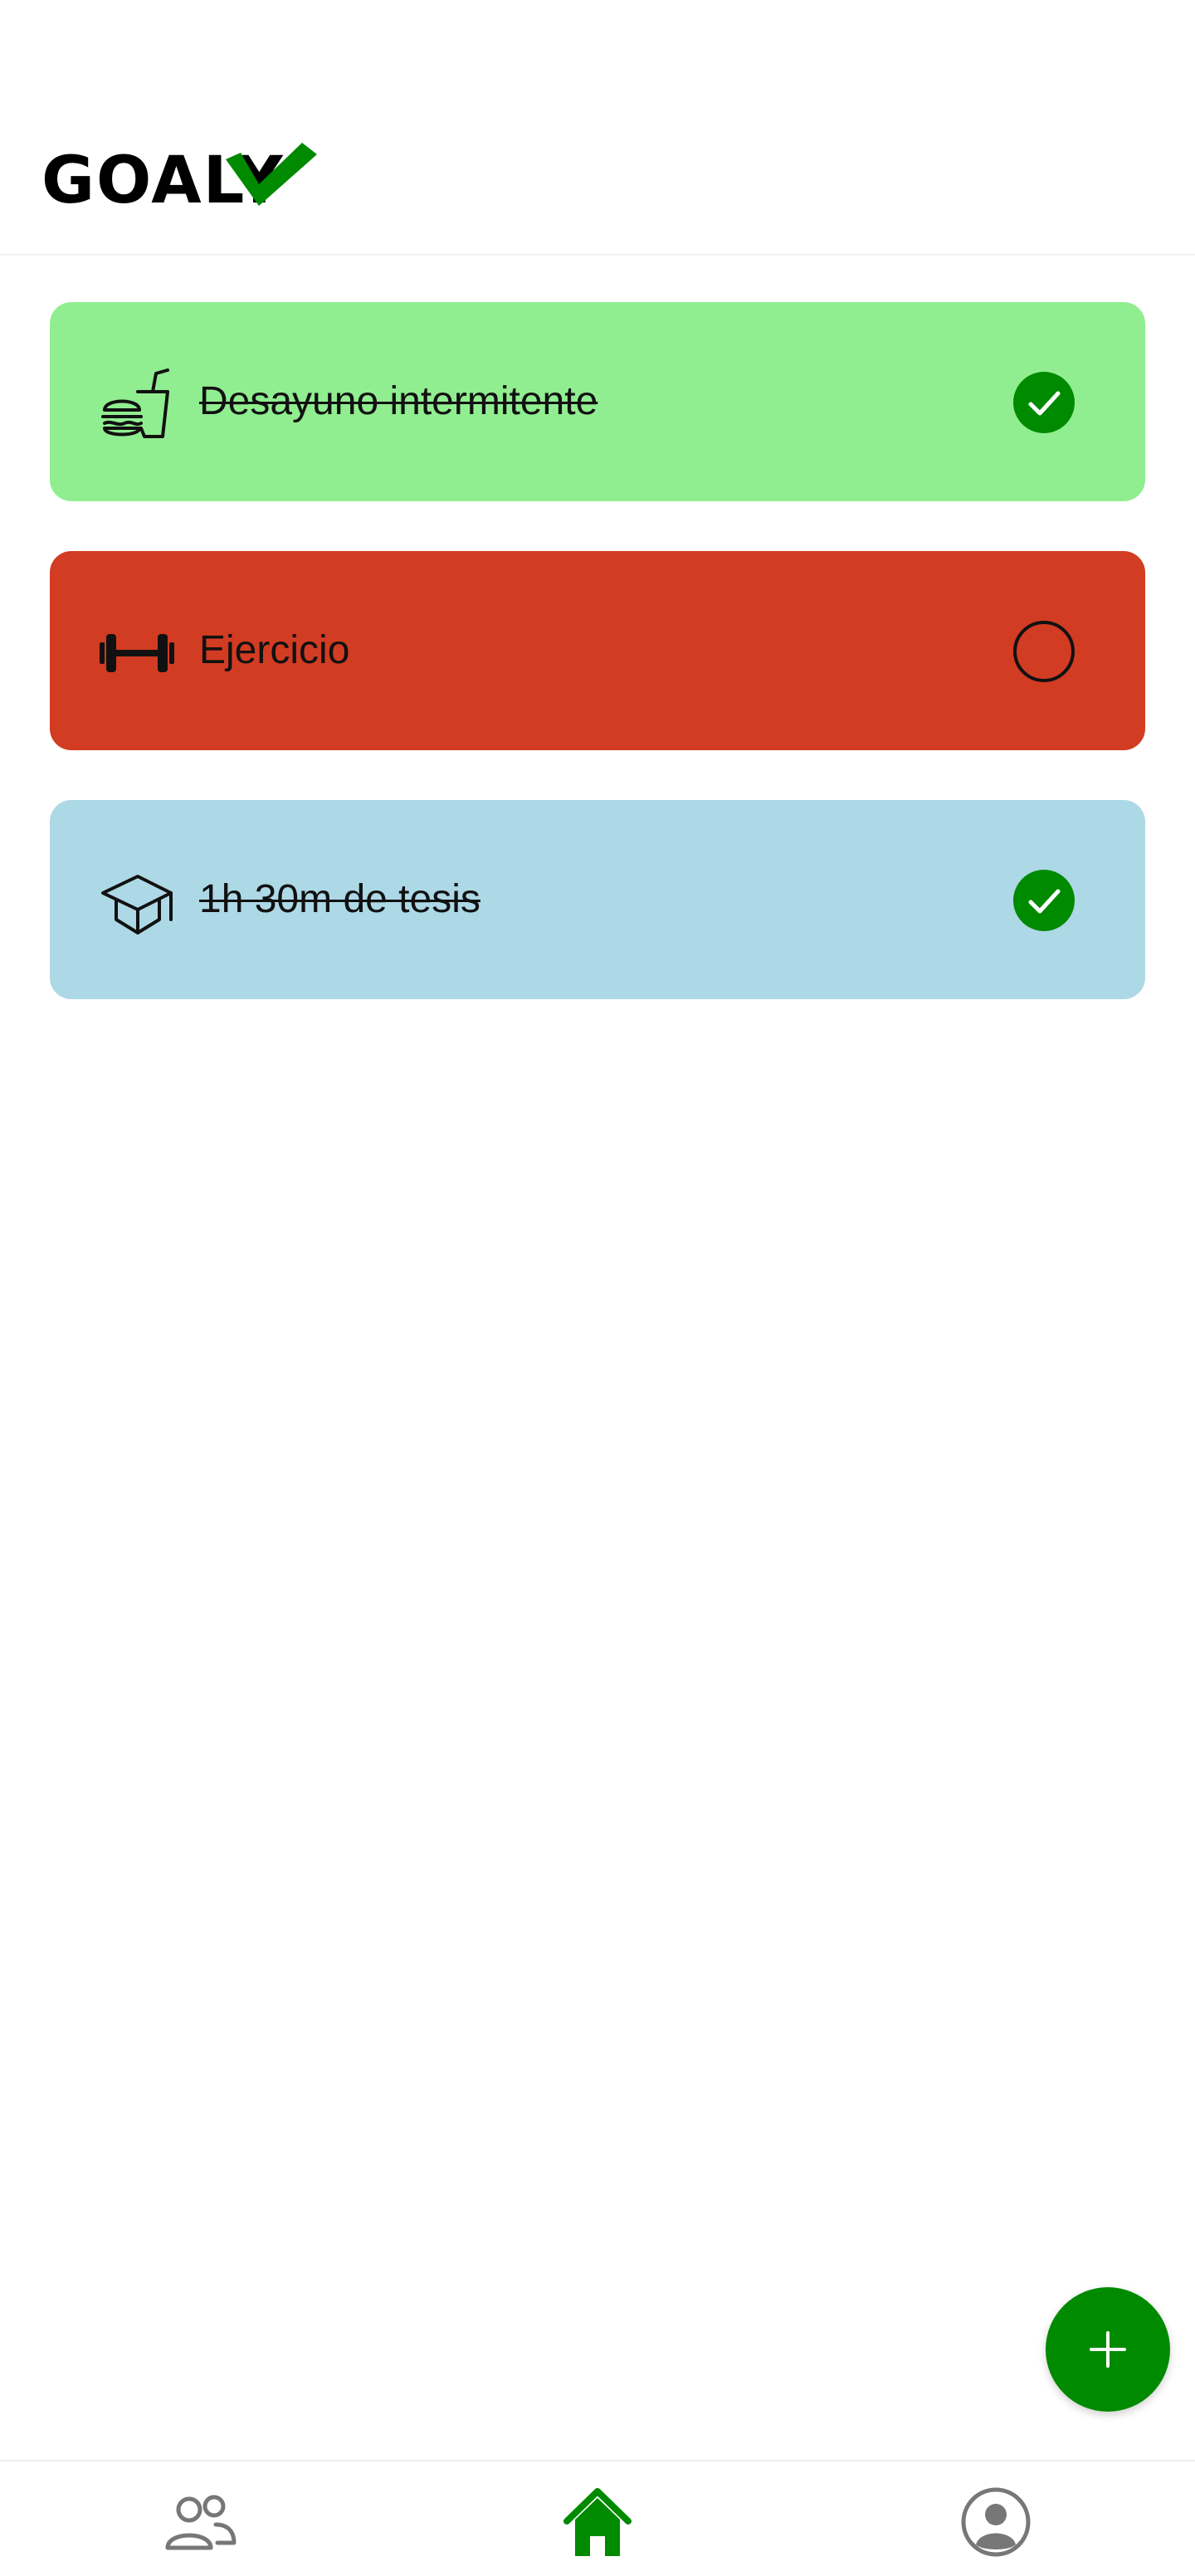  What do you see at coordinates (597, 2522) in the screenshot?
I see `home-icon` at bounding box center [597, 2522].